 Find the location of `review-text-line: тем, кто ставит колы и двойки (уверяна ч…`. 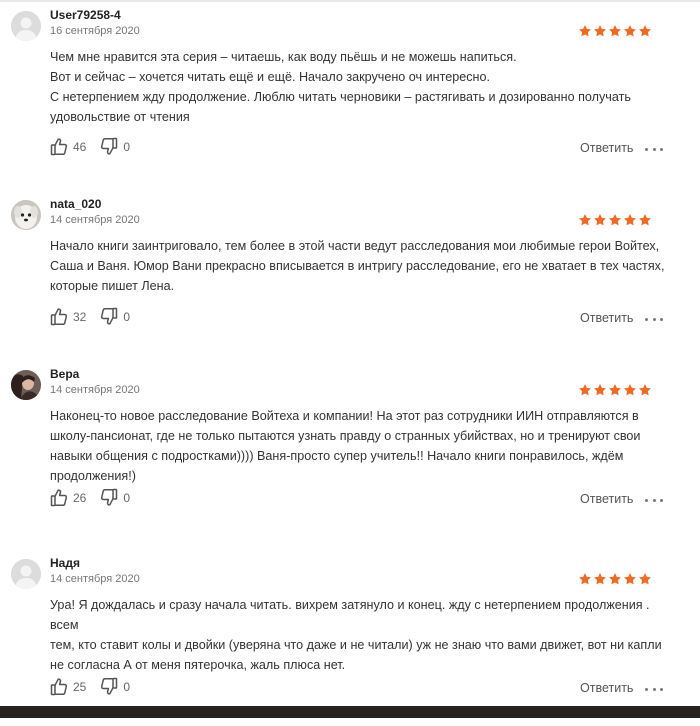

review-text-line: тем, кто ставит колы и двойки (уверяна ч… is located at coordinates (356, 645).